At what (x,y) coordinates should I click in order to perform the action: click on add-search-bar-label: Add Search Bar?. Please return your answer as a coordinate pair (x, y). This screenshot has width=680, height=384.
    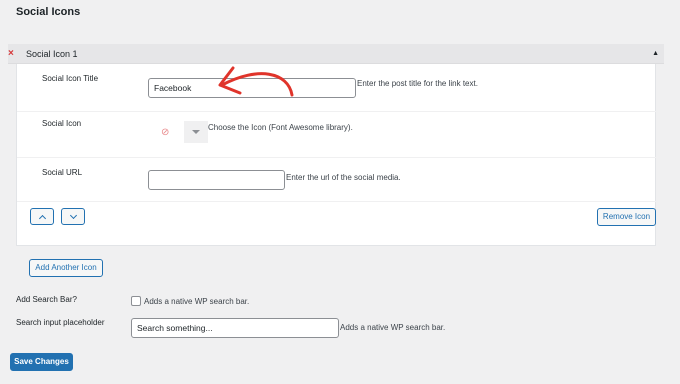
    Looking at the image, I should click on (46, 299).